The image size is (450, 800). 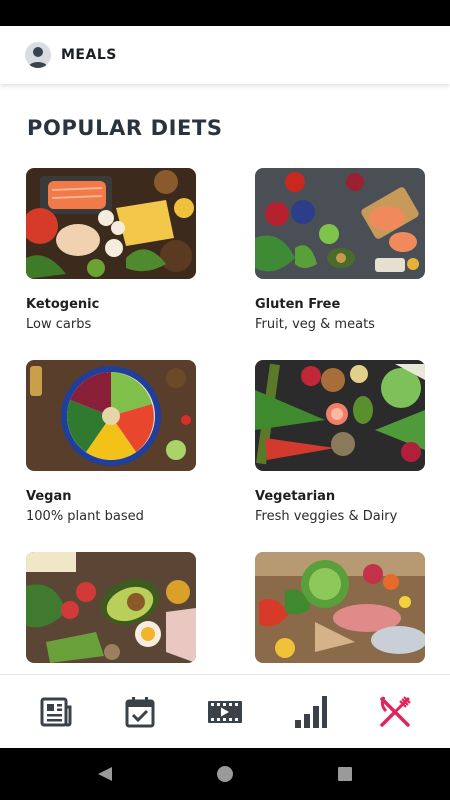 What do you see at coordinates (49, 496) in the screenshot?
I see `diet-name: Vegan` at bounding box center [49, 496].